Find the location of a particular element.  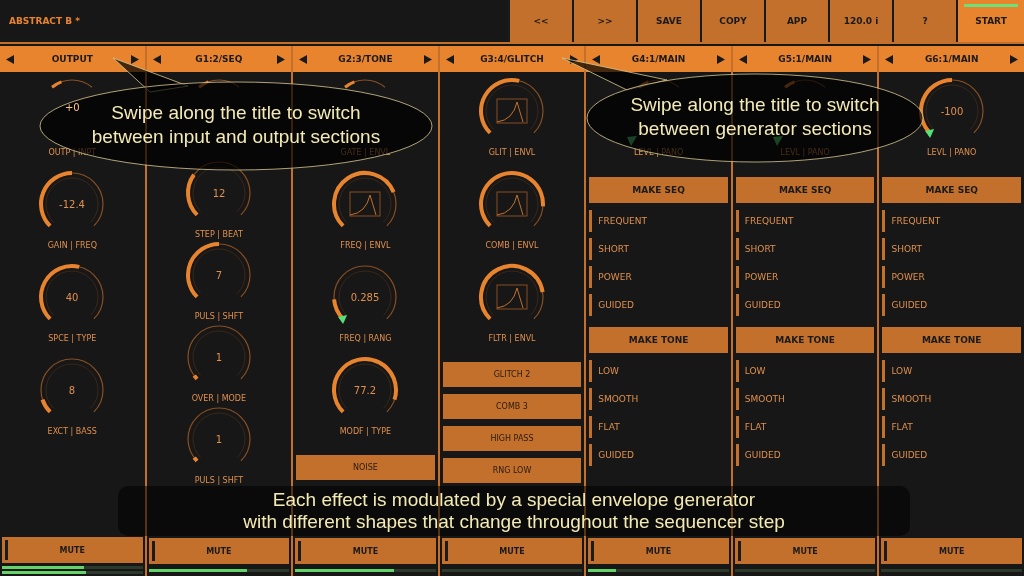

section-header: G2:3/TONE is located at coordinates (365, 59).